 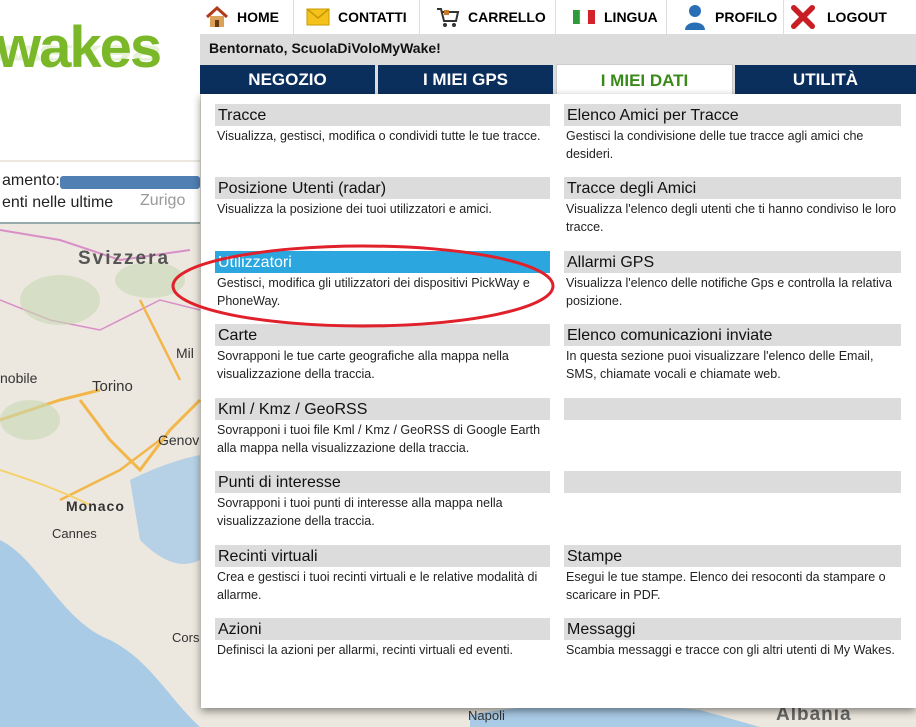 What do you see at coordinates (732, 629) in the screenshot?
I see `menu-item-title: Messaggi` at bounding box center [732, 629].